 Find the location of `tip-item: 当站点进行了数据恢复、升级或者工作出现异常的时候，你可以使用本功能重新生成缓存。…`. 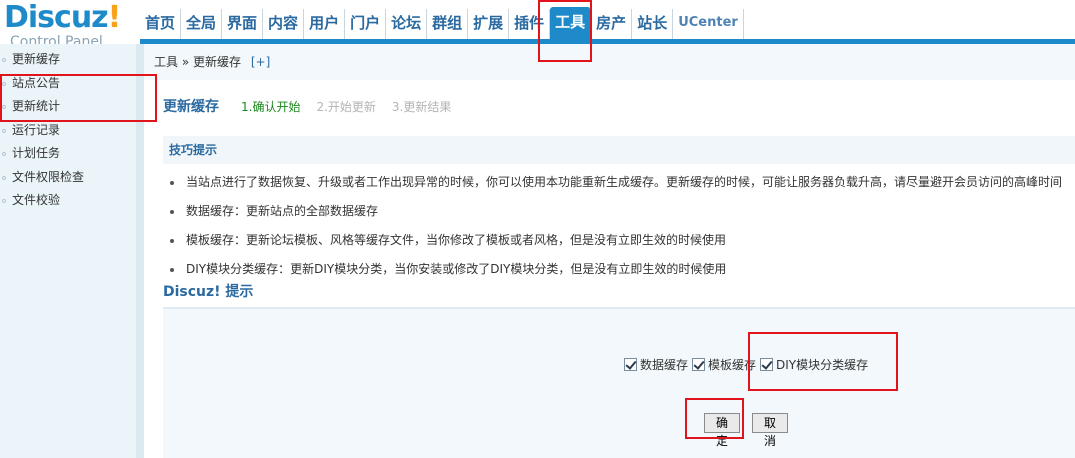

tip-item: 当站点进行了数据恢复、升级或者工作出现异常的时候，你可以使用本功能重新生成缓存。… is located at coordinates (616, 181).